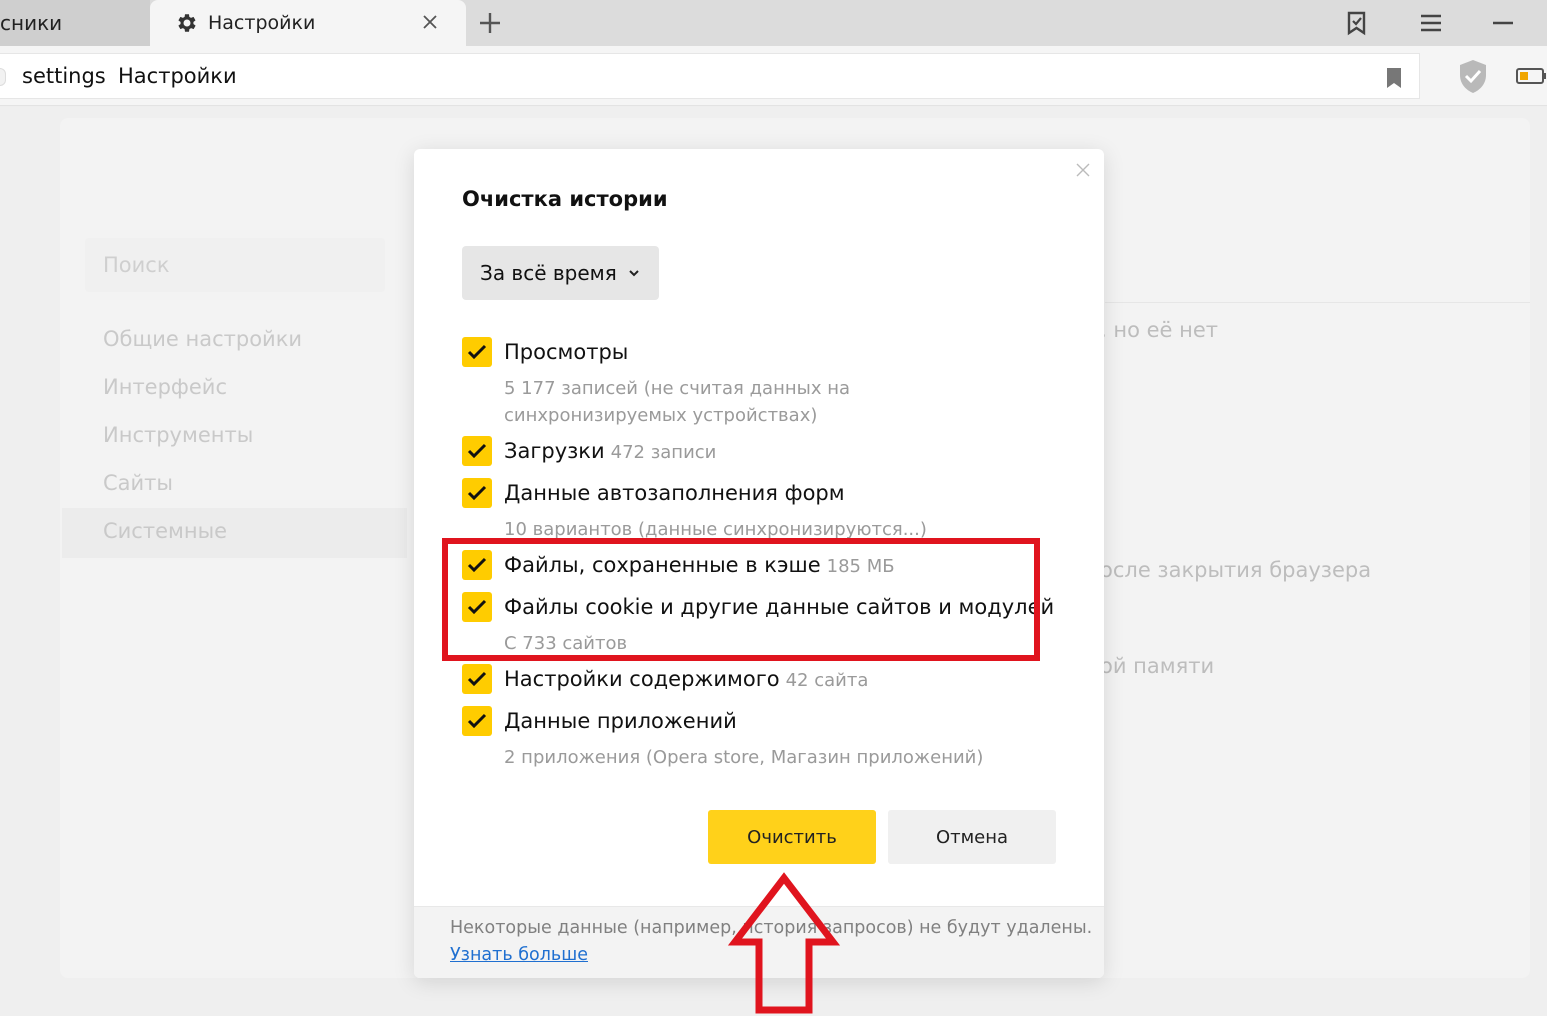  Describe the element at coordinates (177, 76) in the screenshot. I see `omnibox-page-title: Настройки` at that location.